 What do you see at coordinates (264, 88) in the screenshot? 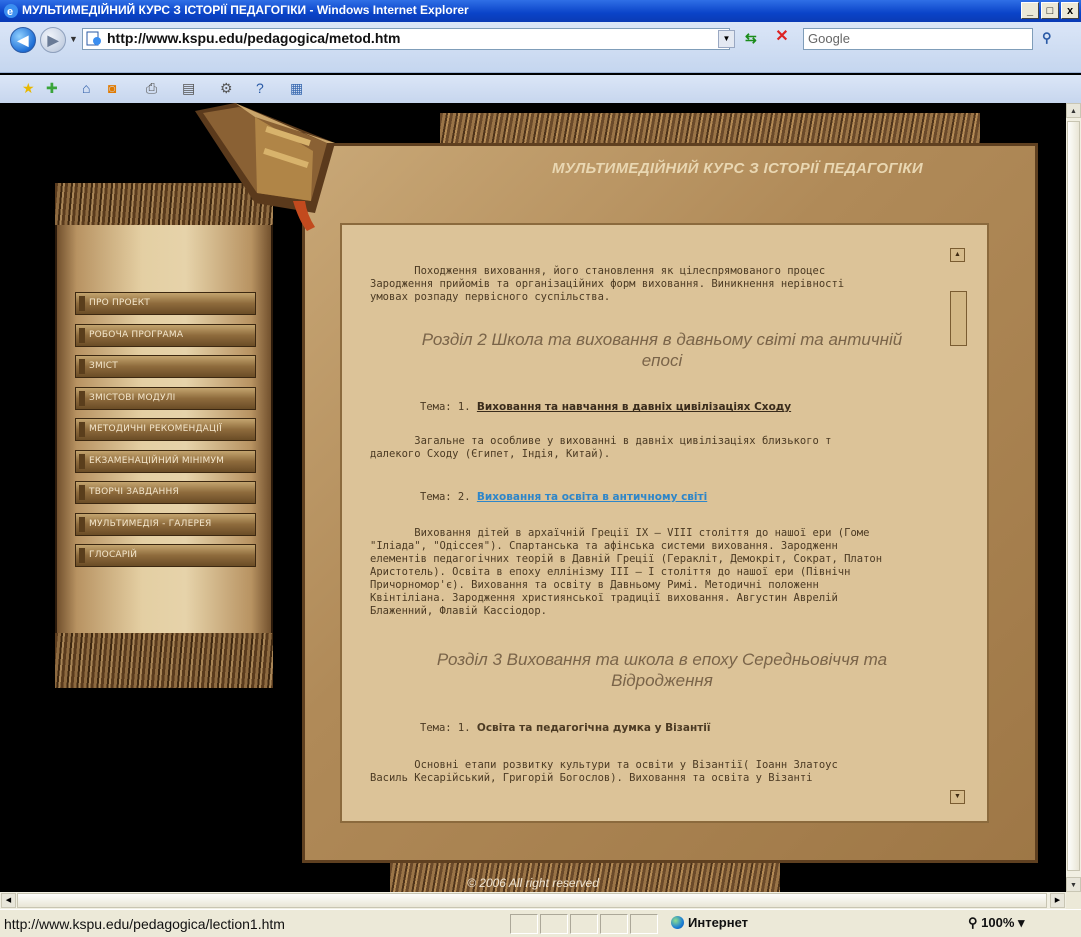
I see `help-icon: ?` at bounding box center [264, 88].